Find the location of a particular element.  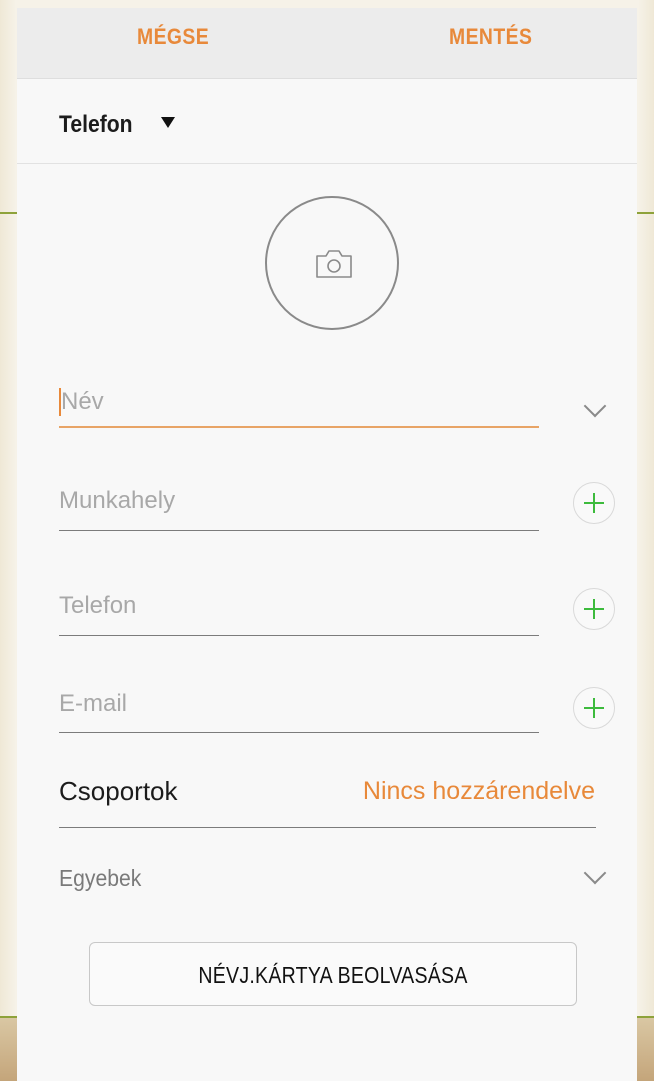

company-field: Munkahely is located at coordinates (299, 506).